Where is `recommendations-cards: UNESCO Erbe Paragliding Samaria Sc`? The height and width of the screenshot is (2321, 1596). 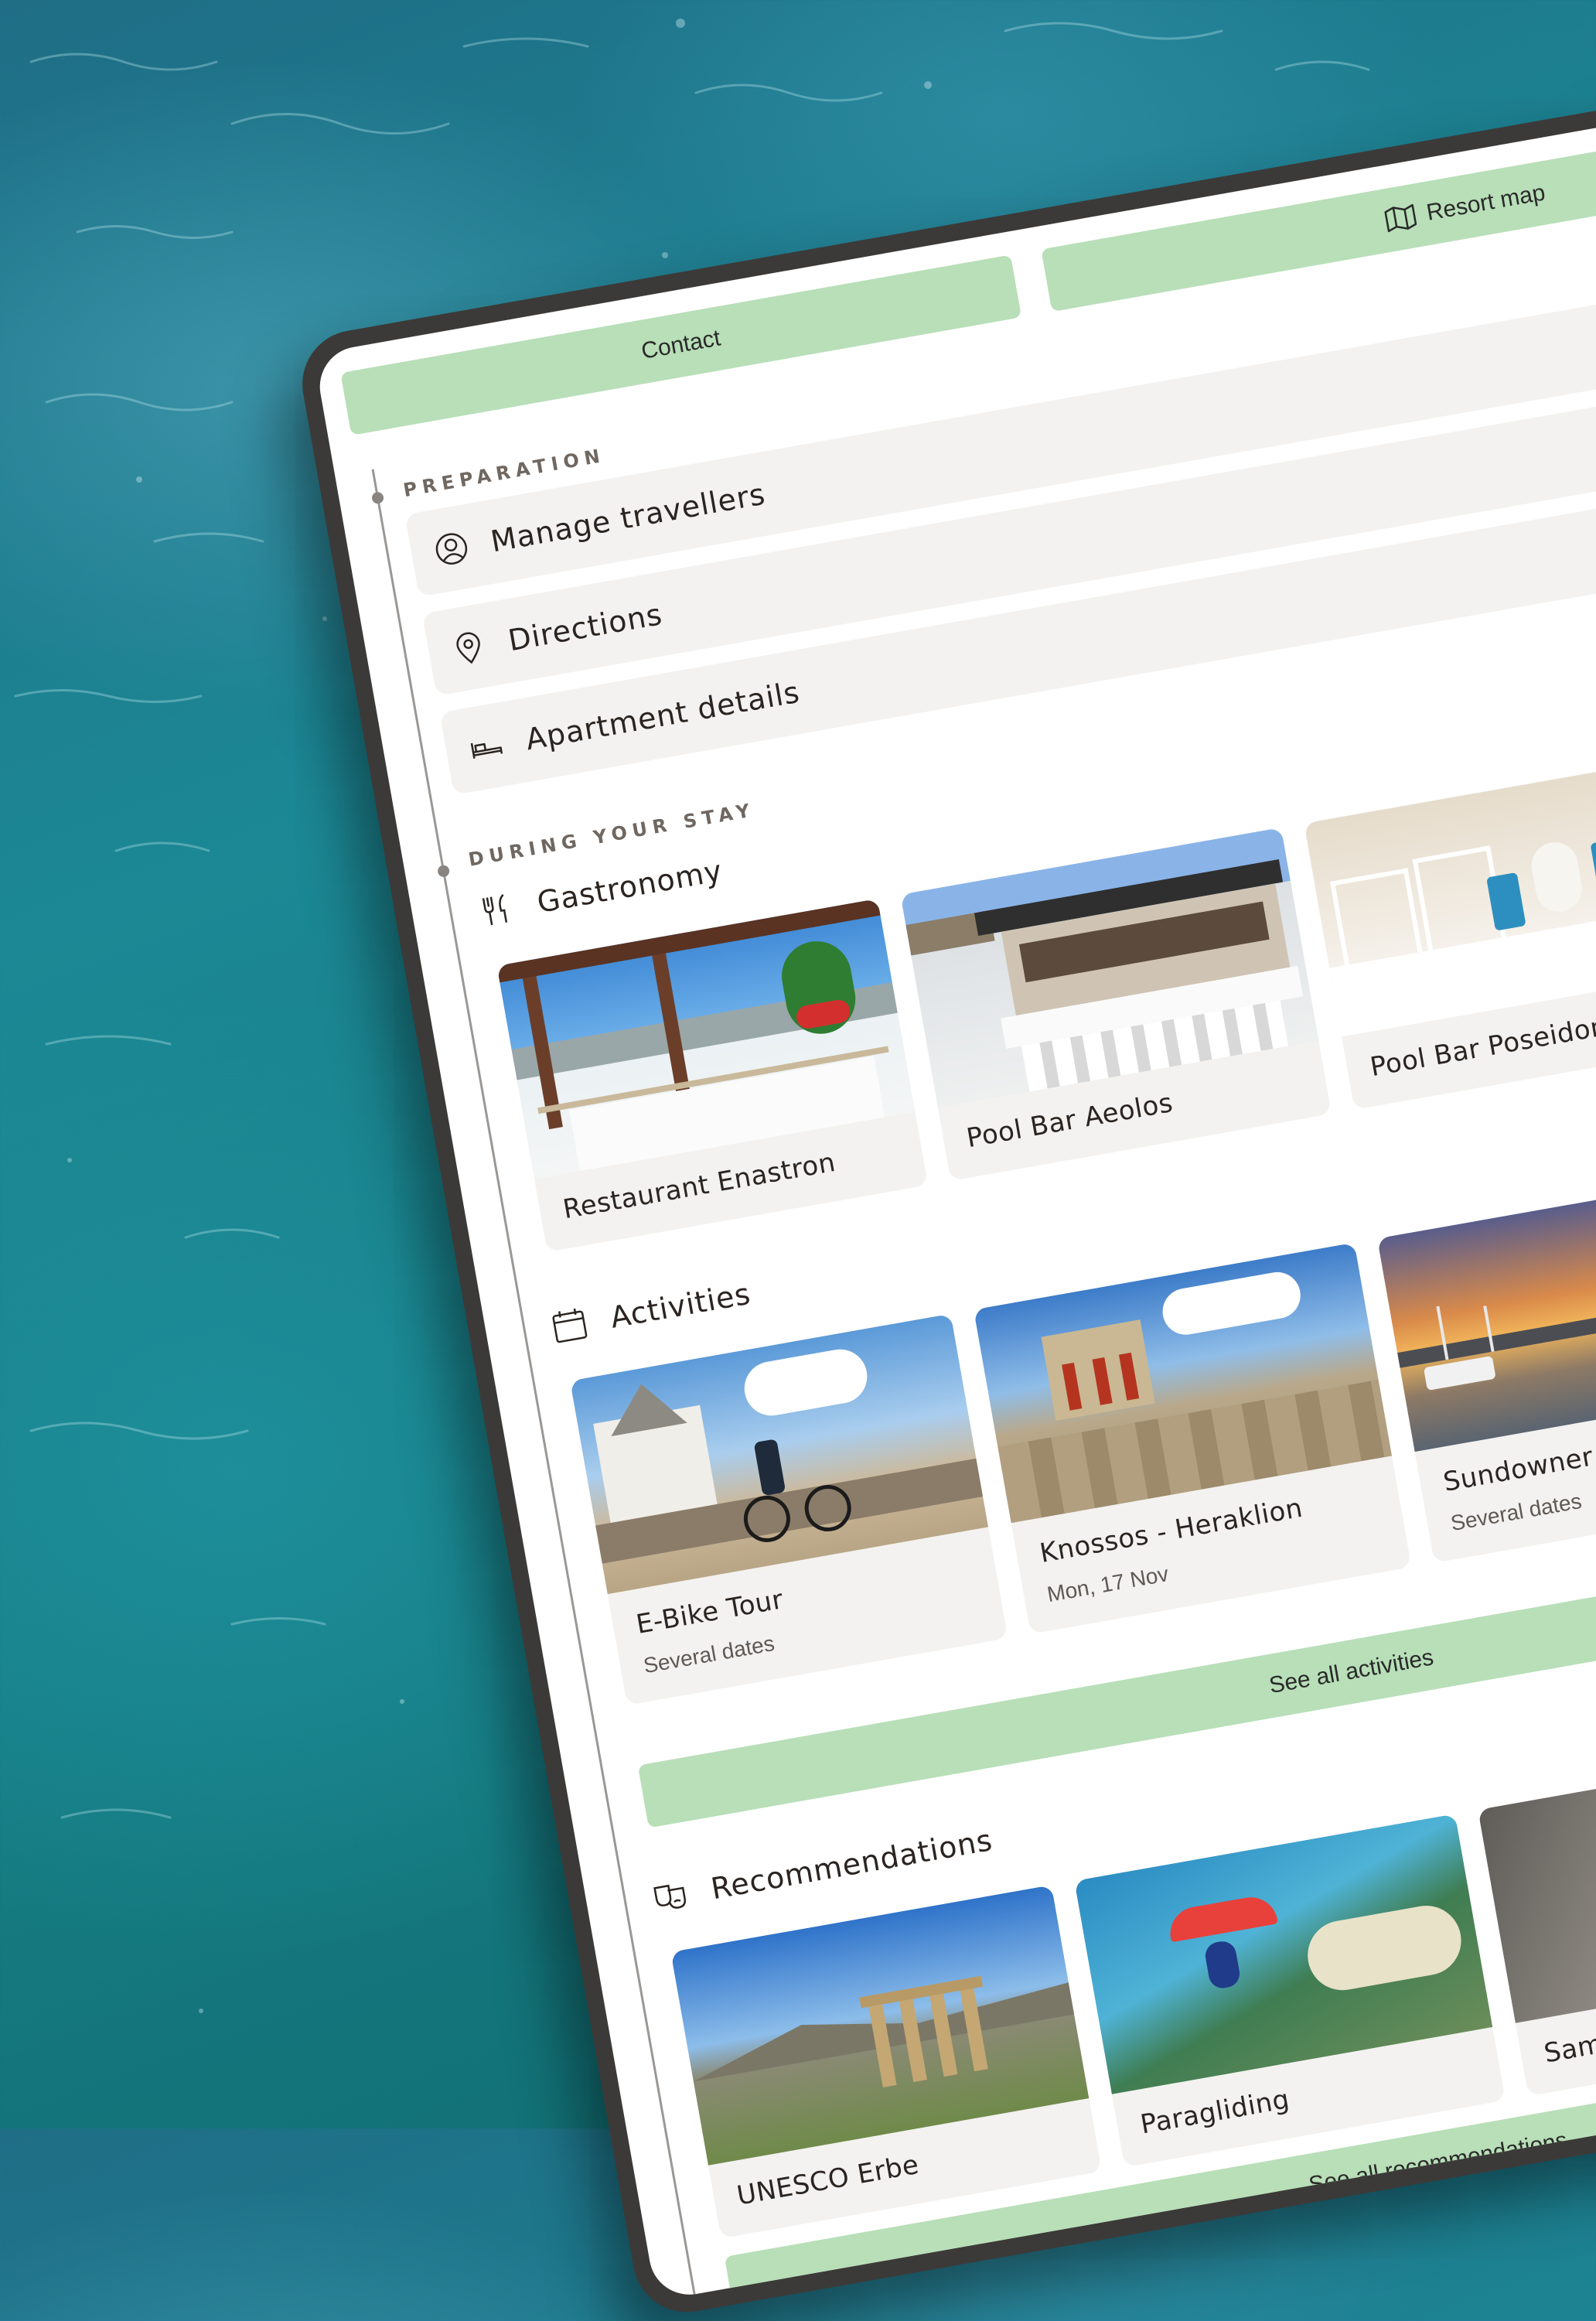
recommendations-cards: UNESCO Erbe Paragliding Samaria Sc is located at coordinates (1133, 1990).